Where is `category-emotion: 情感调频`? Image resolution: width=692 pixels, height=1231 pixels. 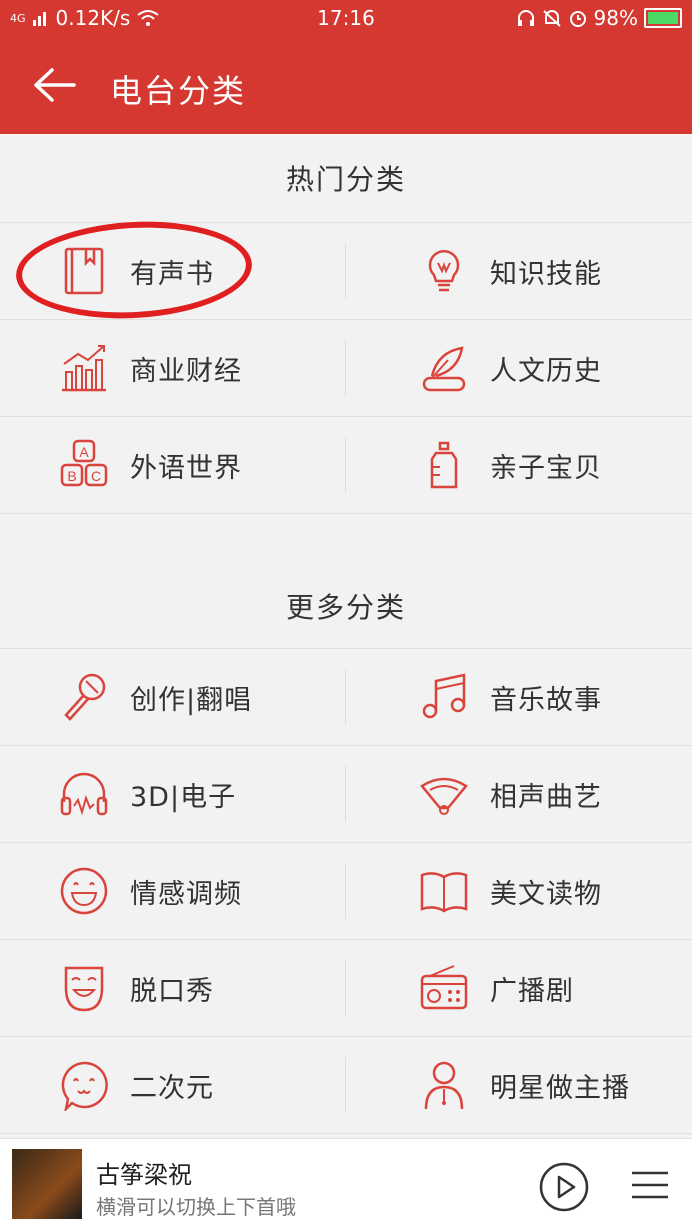 category-emotion: 情感调频 is located at coordinates (172, 891).